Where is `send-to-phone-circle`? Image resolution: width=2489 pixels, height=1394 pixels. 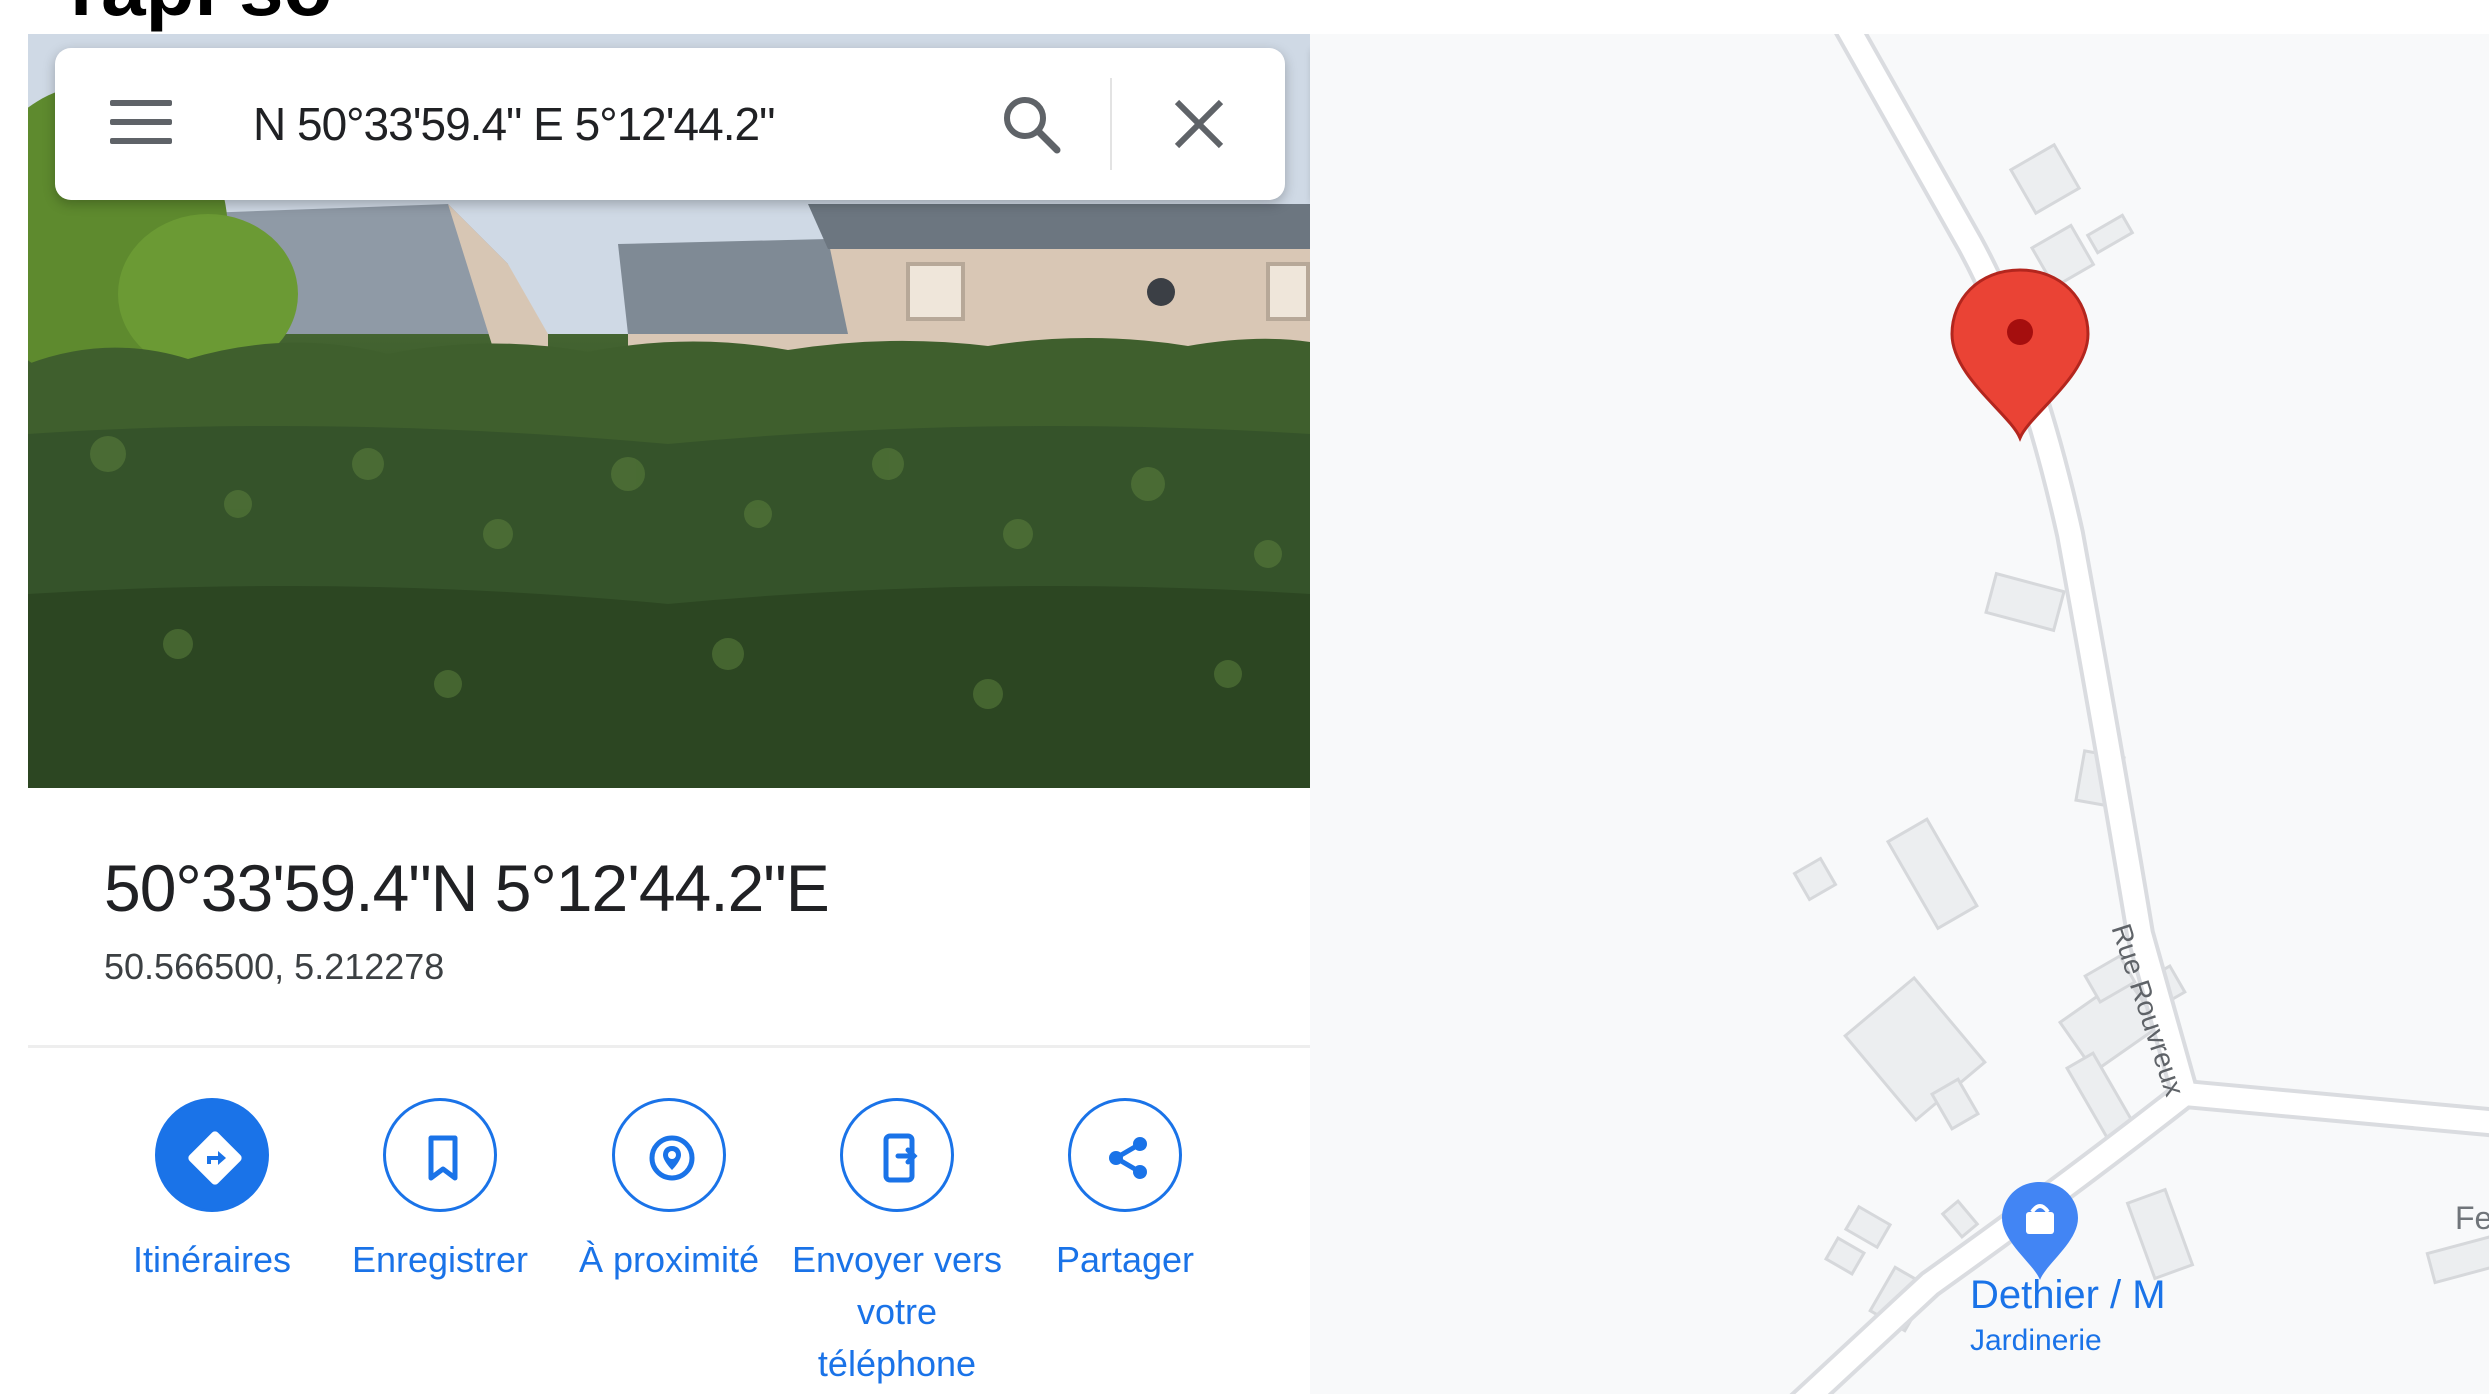
send-to-phone-circle is located at coordinates (897, 1155).